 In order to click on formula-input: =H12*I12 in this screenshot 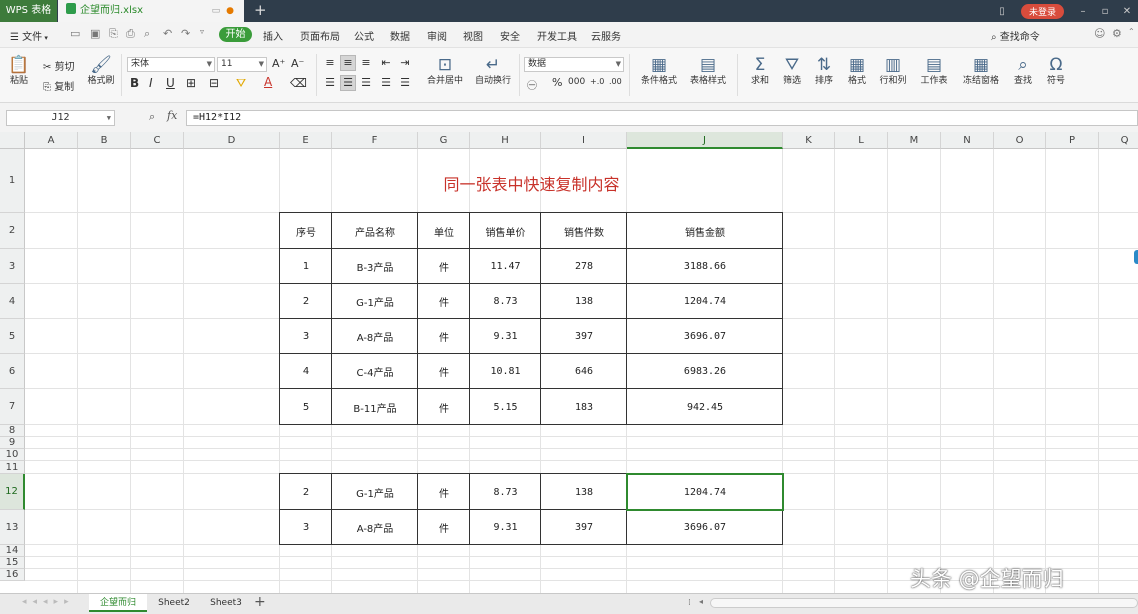, I will do `click(662, 118)`.